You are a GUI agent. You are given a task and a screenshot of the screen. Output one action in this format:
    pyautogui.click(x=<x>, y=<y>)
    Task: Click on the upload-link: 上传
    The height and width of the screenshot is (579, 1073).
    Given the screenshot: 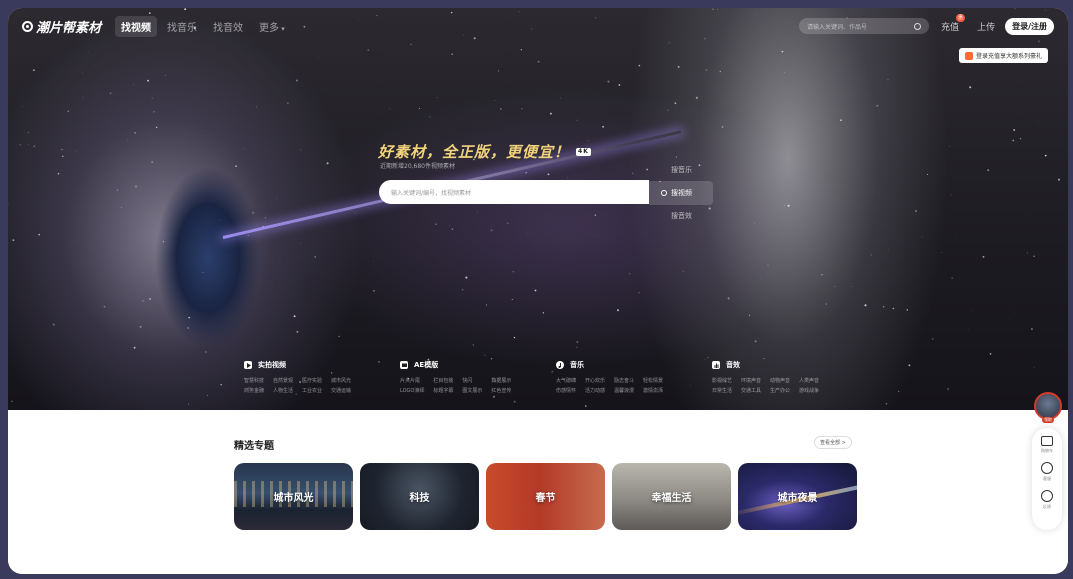 What is the action you would take?
    pyautogui.click(x=986, y=26)
    